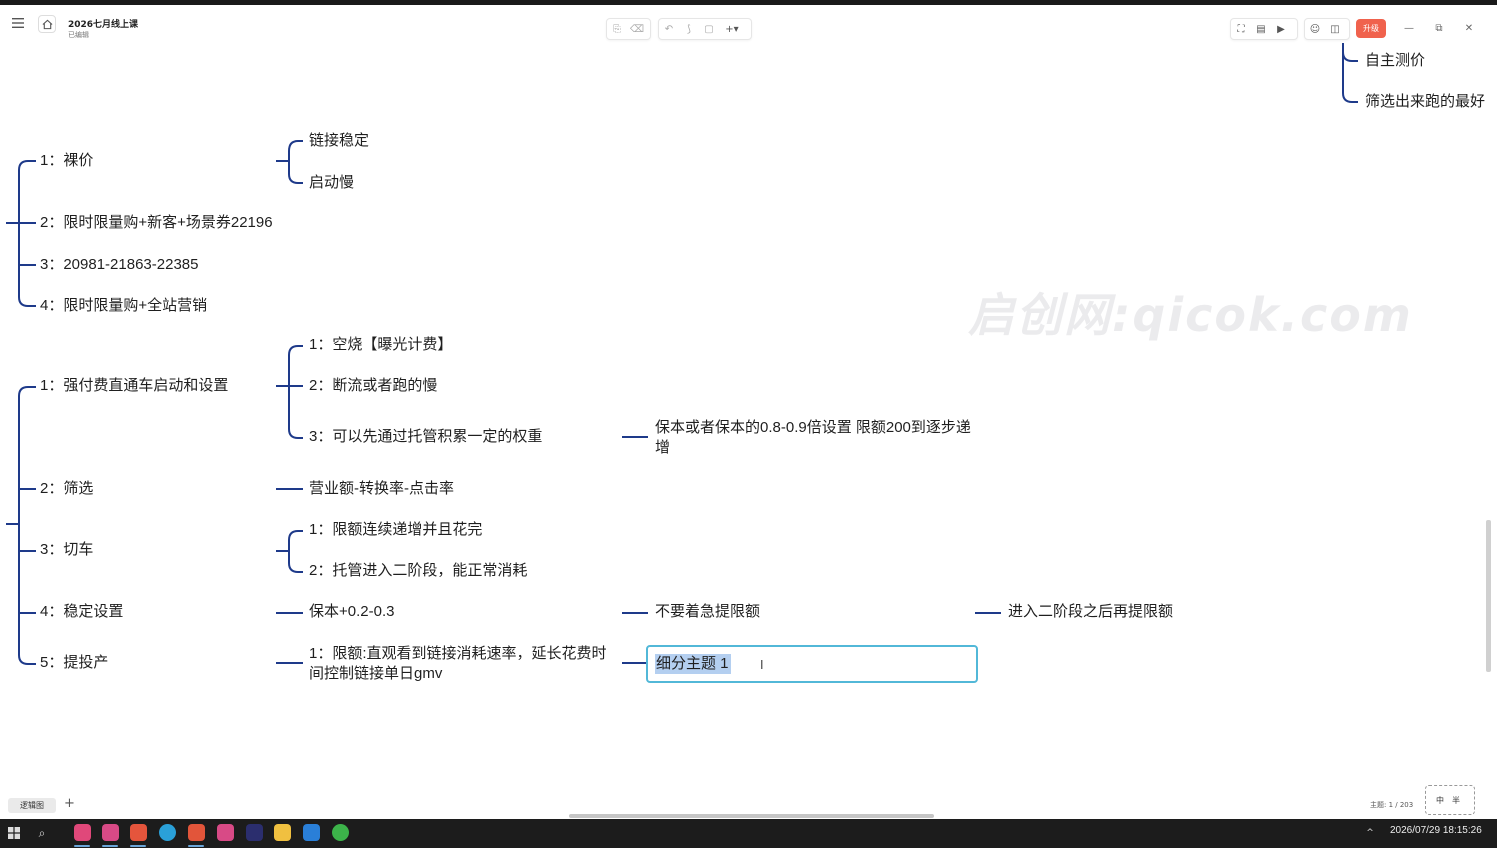 The image size is (1497, 848). What do you see at coordinates (156, 223) in the screenshot?
I see `topic-g1-2: 2：限时限量购+新客+场景券22196` at bounding box center [156, 223].